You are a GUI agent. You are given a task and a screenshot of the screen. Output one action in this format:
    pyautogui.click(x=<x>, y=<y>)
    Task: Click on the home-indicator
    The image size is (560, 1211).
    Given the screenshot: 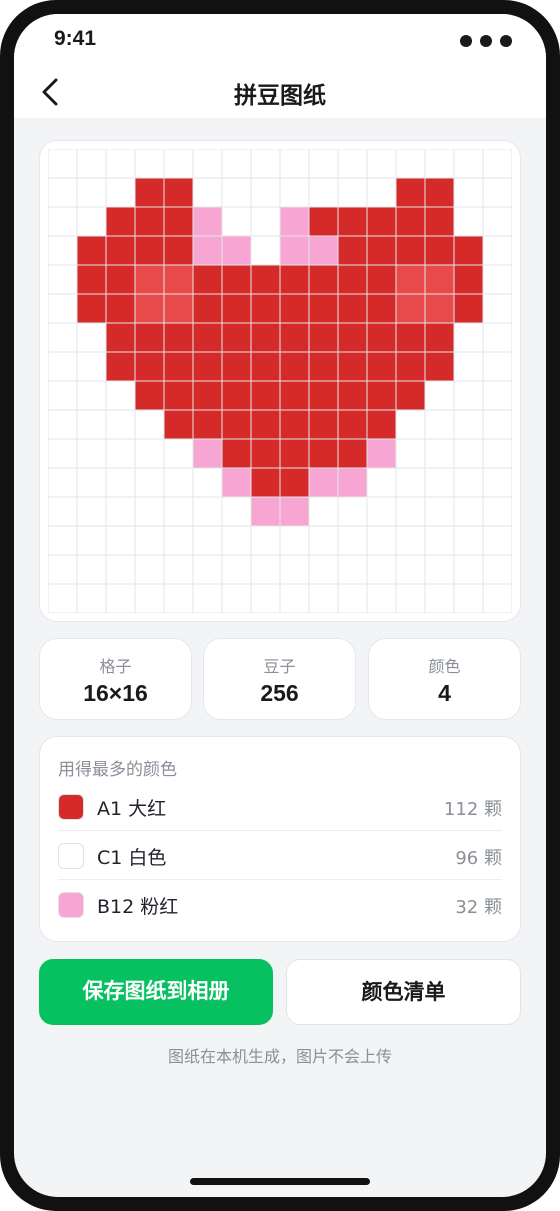 What is the action you would take?
    pyautogui.click(x=280, y=1181)
    